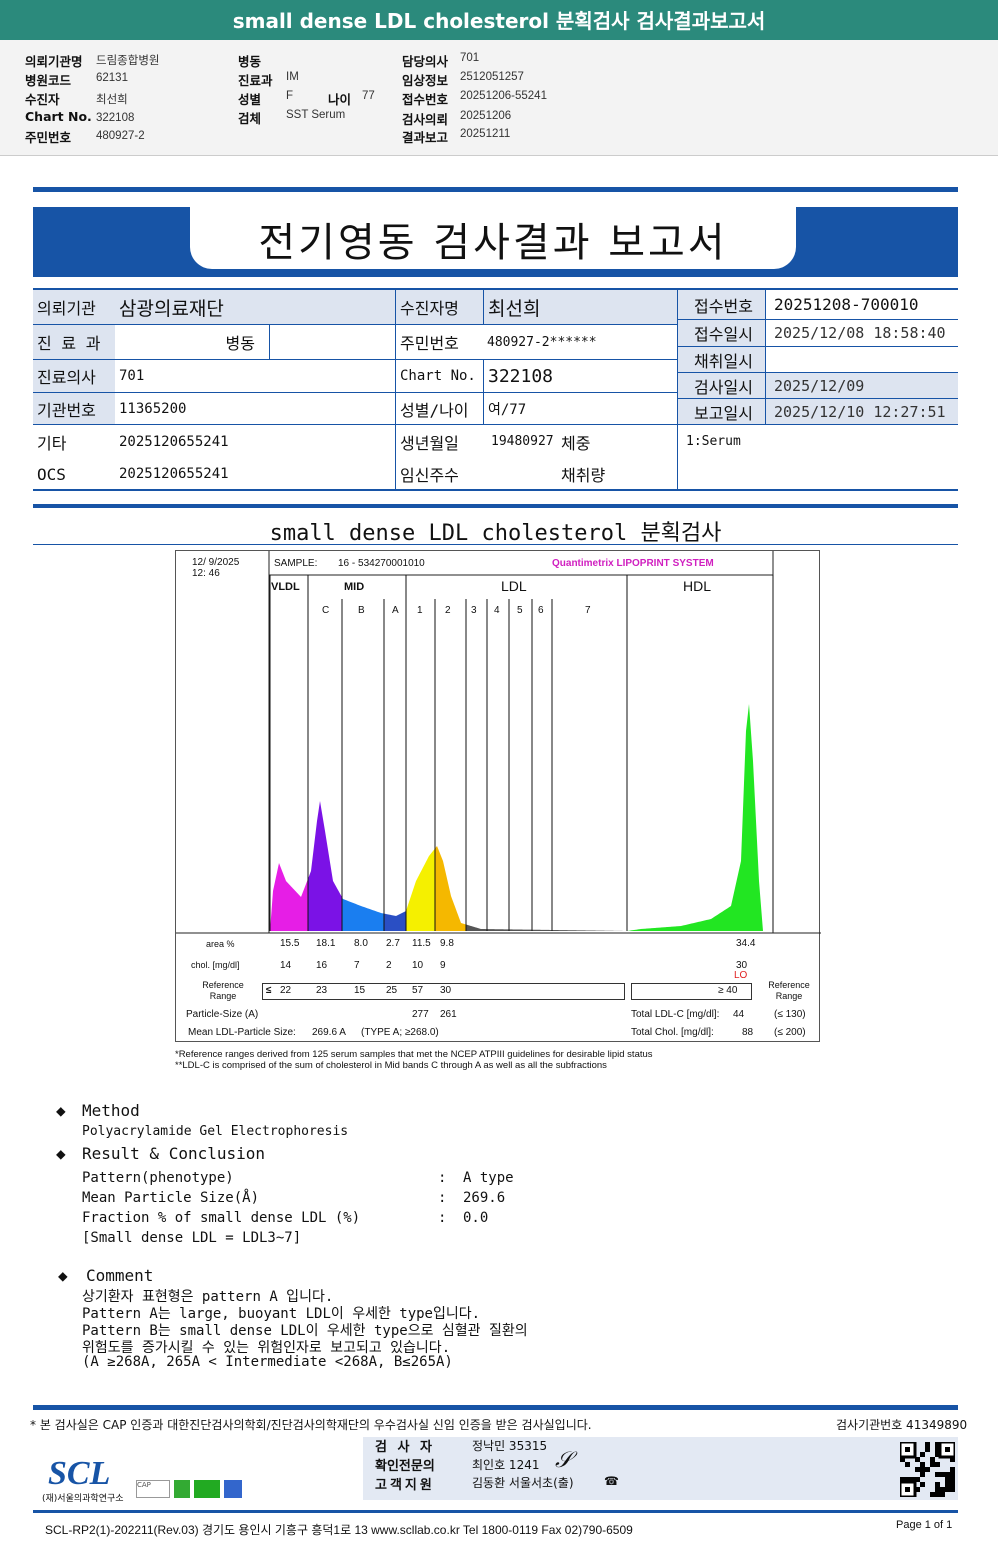 The height and width of the screenshot is (1564, 998). Describe the element at coordinates (927, 1469) in the screenshot. I see `qr-code` at that location.